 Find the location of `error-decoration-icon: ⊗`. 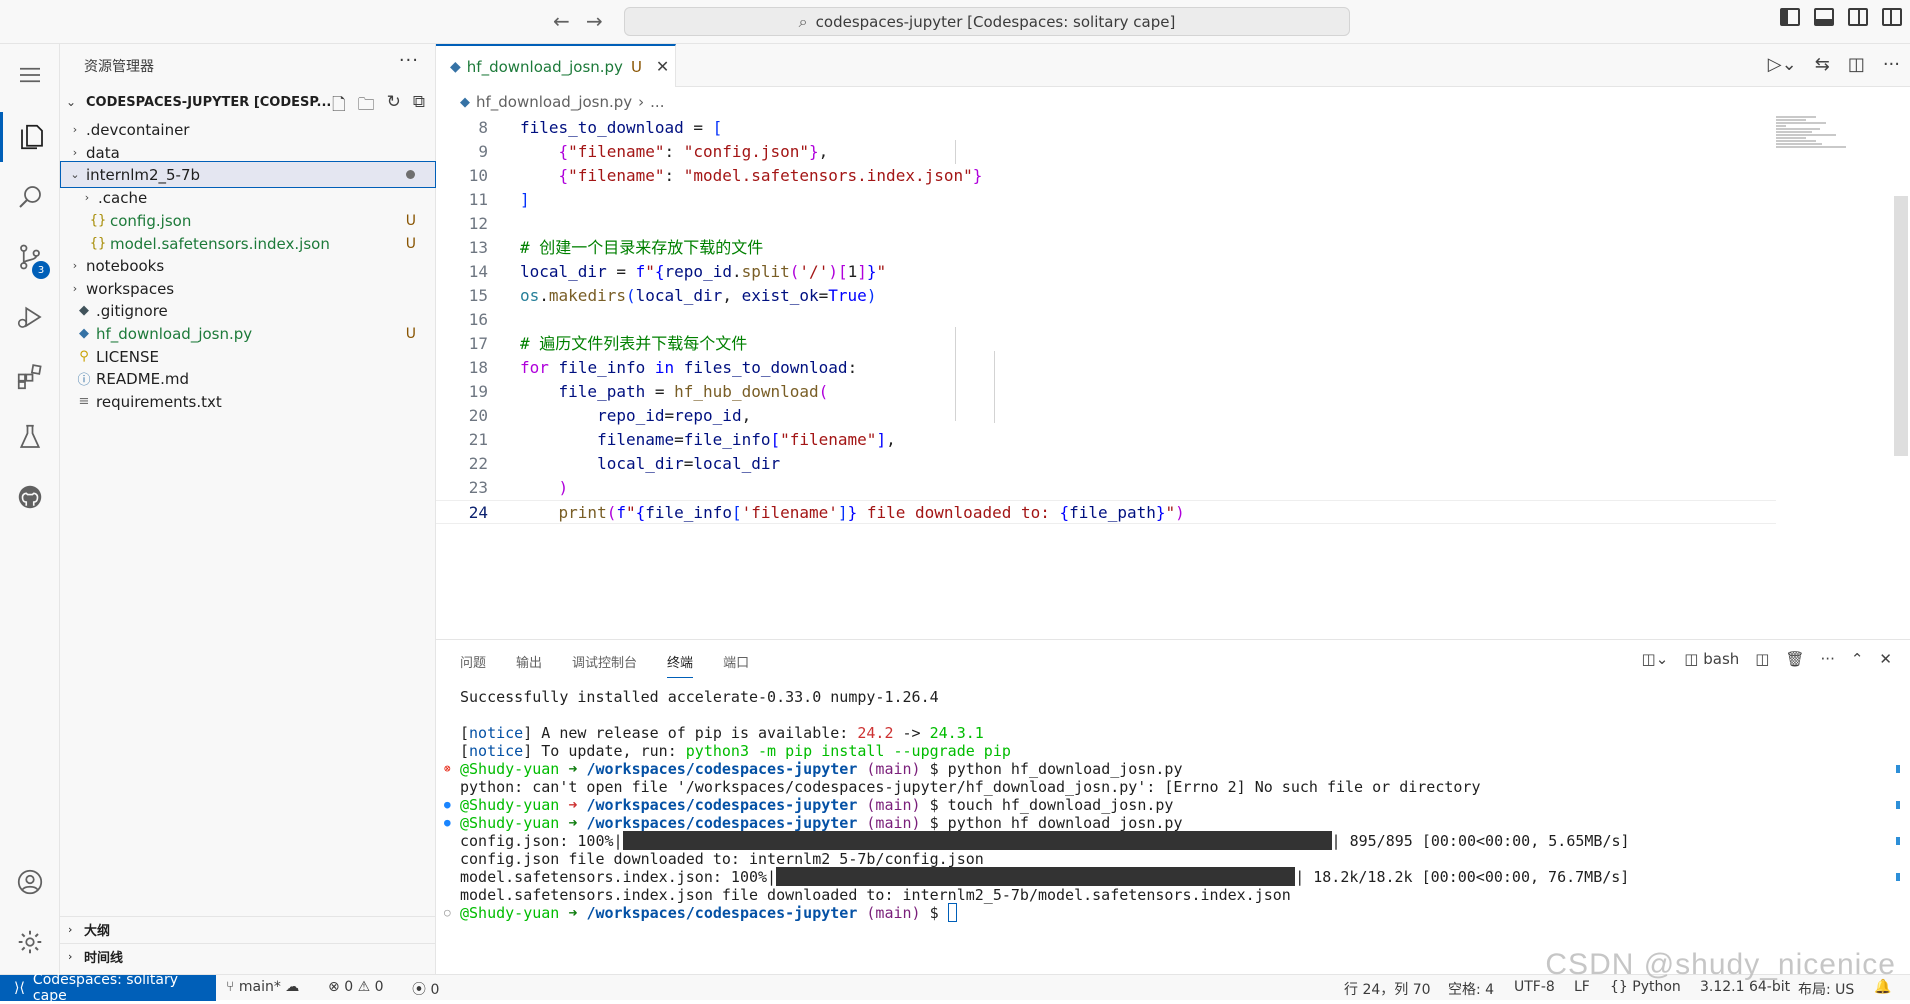

error-decoration-icon: ⊗ is located at coordinates (447, 769).